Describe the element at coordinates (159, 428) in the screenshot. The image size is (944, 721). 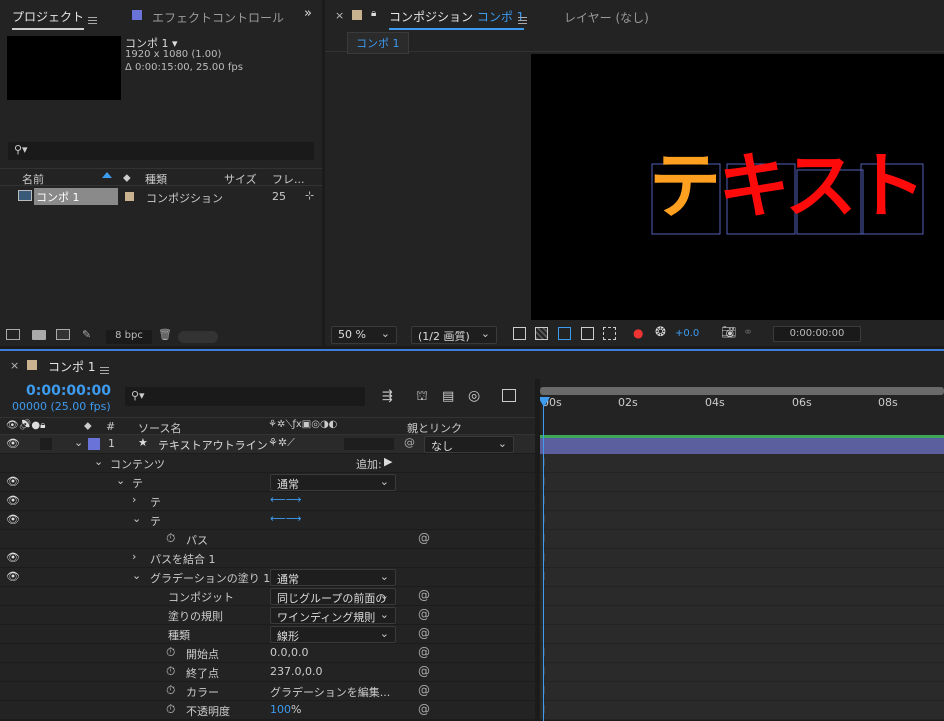
I see `col-source-name: ソース名` at that location.